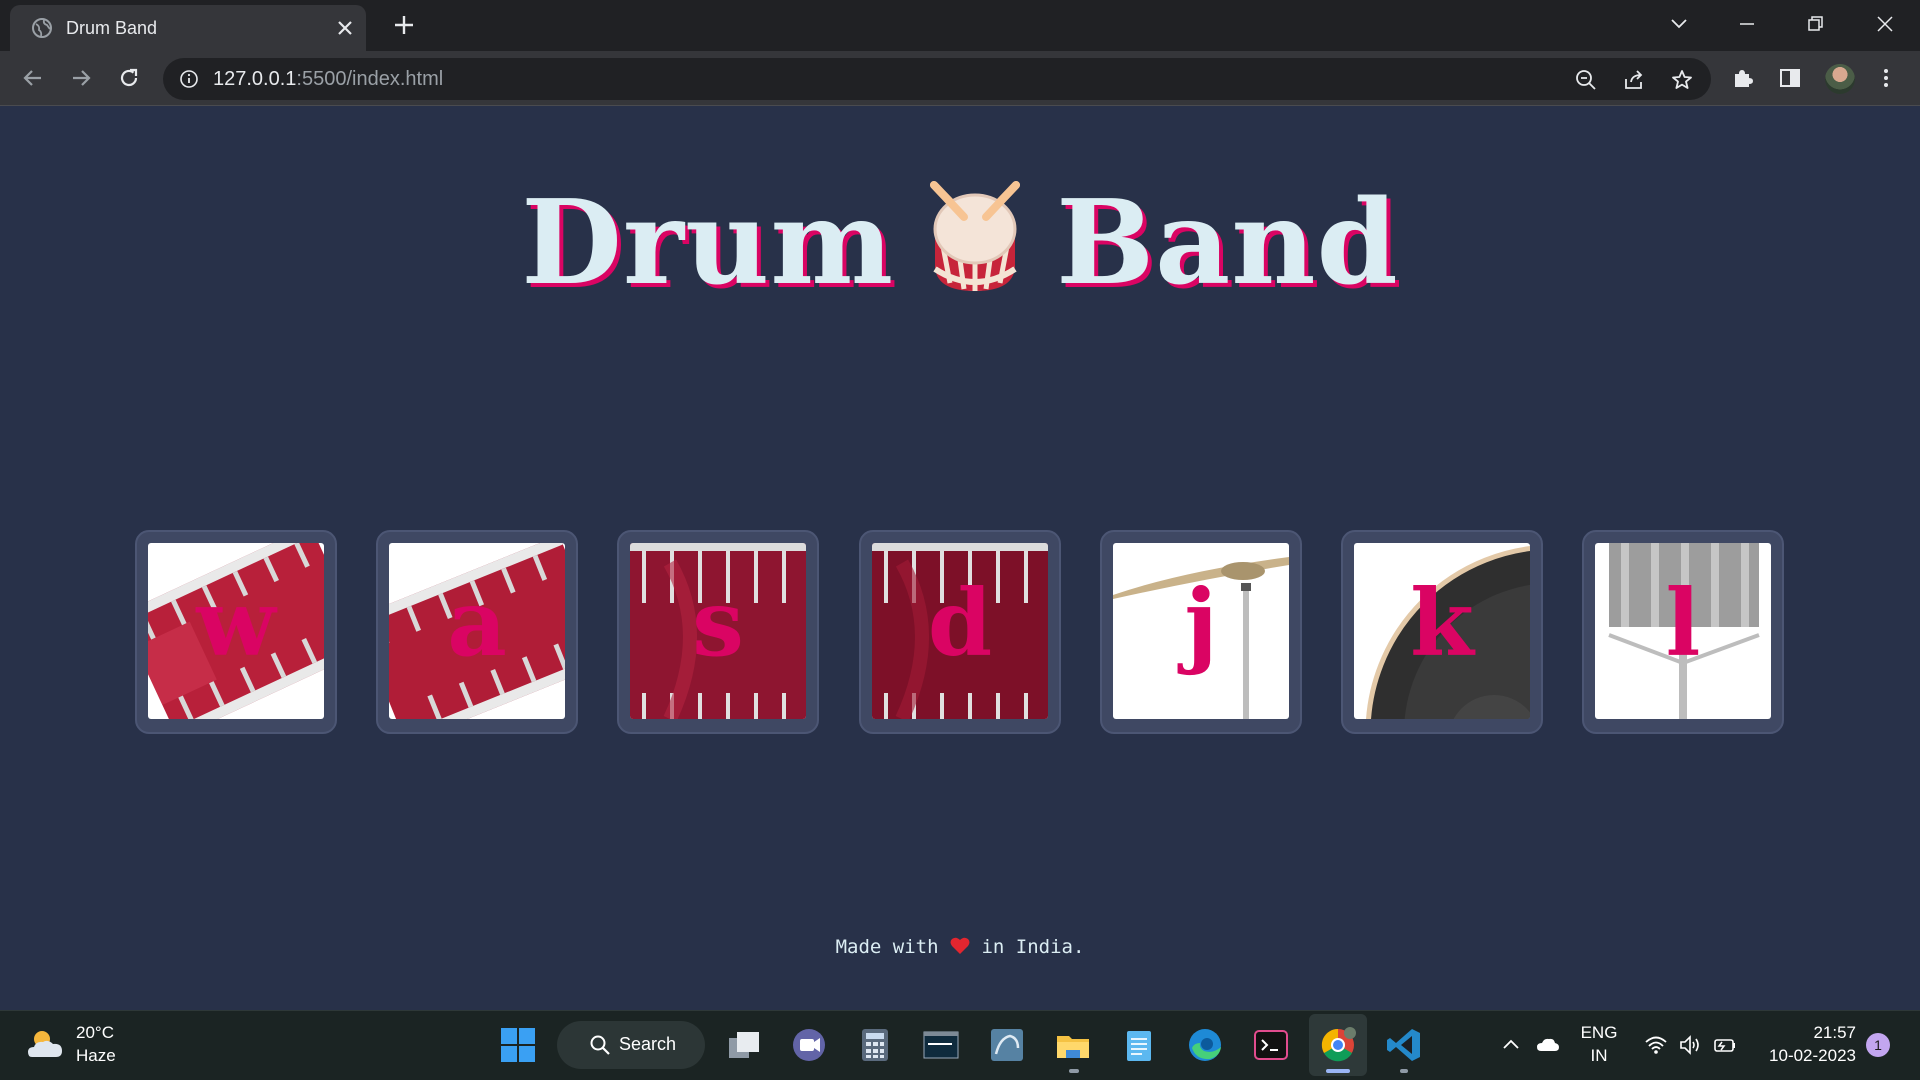 Image resolution: width=1920 pixels, height=1080 pixels. I want to click on edge-browser-icon, so click(1205, 1045).